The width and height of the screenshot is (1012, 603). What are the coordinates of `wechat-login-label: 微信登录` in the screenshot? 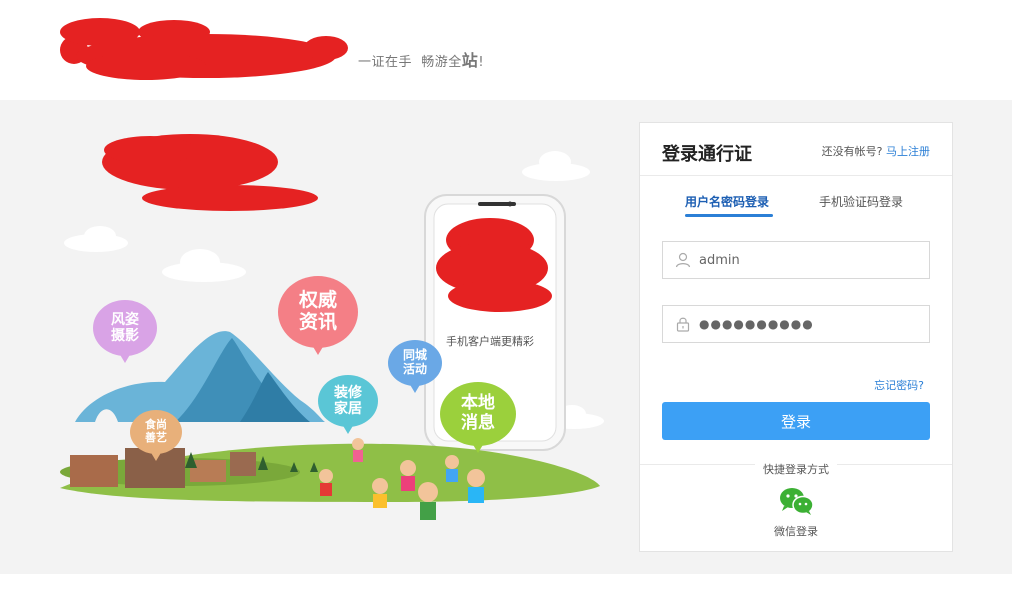 It's located at (796, 531).